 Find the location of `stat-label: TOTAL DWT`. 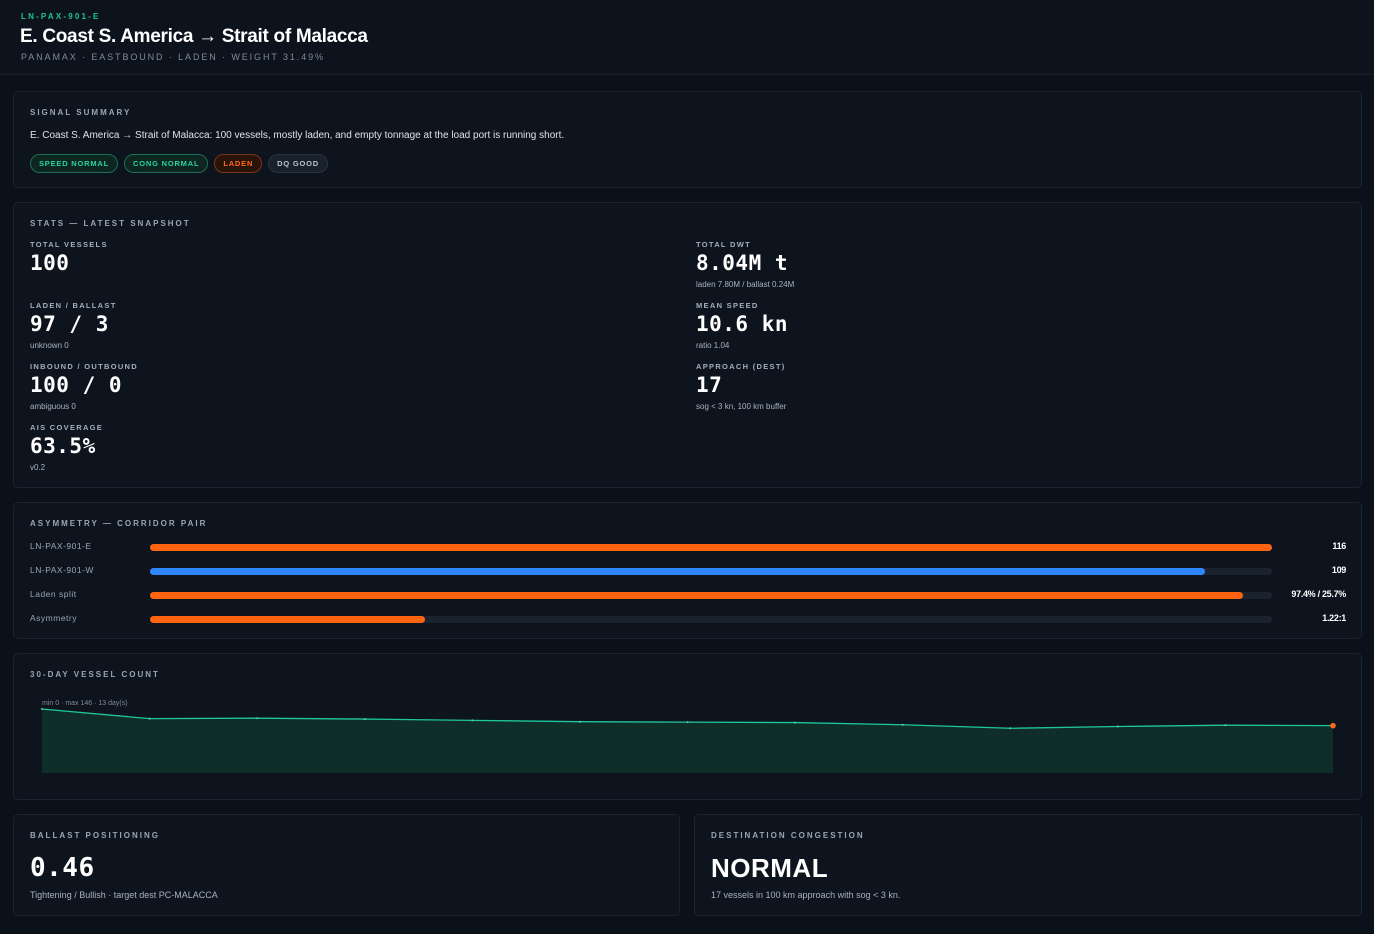

stat-label: TOTAL DWT is located at coordinates (724, 244).